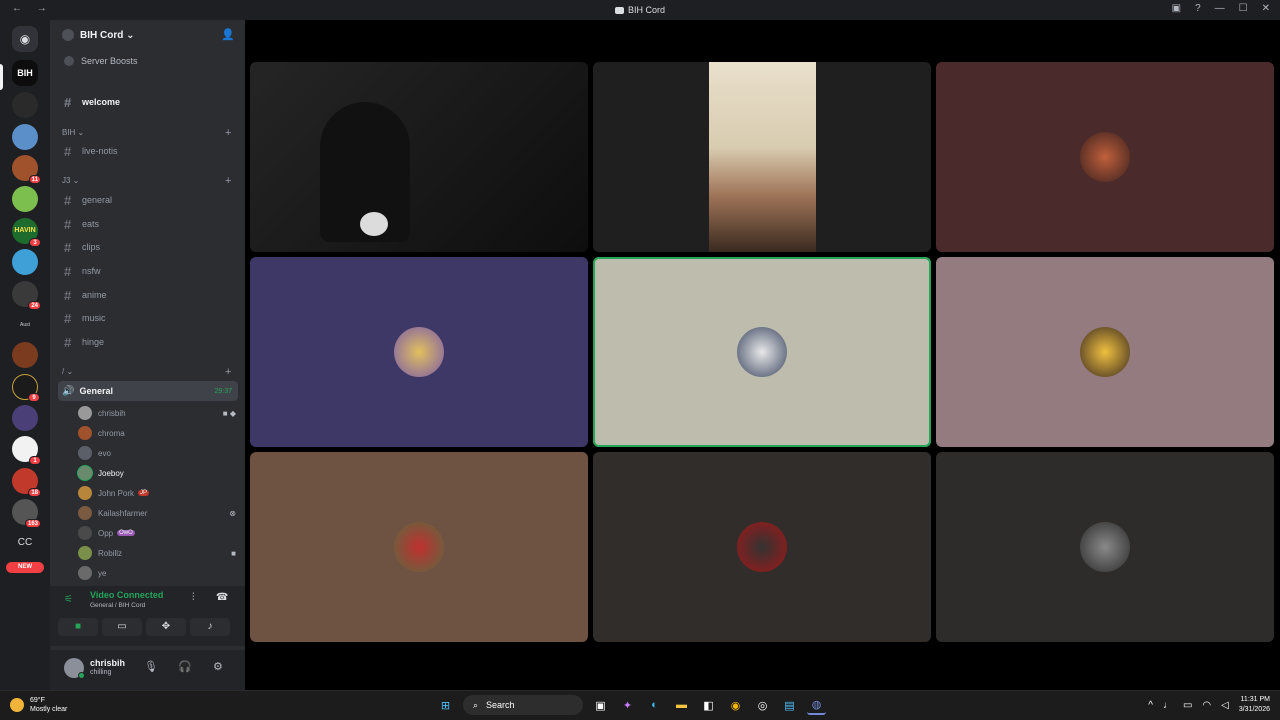 This screenshot has height=720, width=1280. What do you see at coordinates (149, 271) in the screenshot?
I see `channel-nsfw: # nsfw` at bounding box center [149, 271].